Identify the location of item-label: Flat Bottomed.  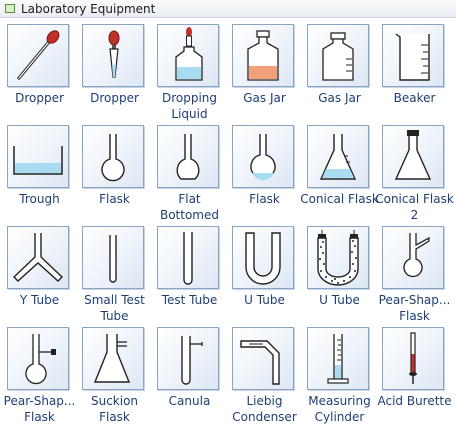
(189, 207).